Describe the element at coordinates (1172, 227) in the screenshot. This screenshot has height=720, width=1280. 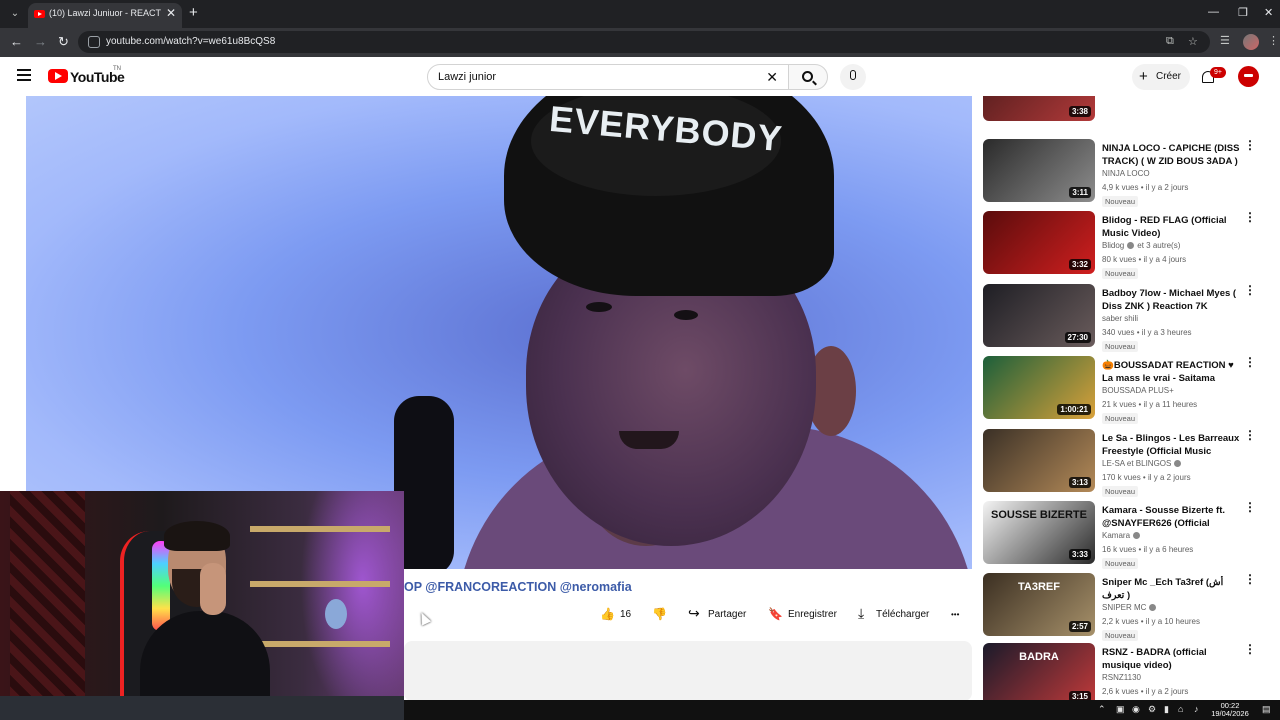
I see `recommendation-title: Blidog - RED FLAG (Official Music Video)` at that location.